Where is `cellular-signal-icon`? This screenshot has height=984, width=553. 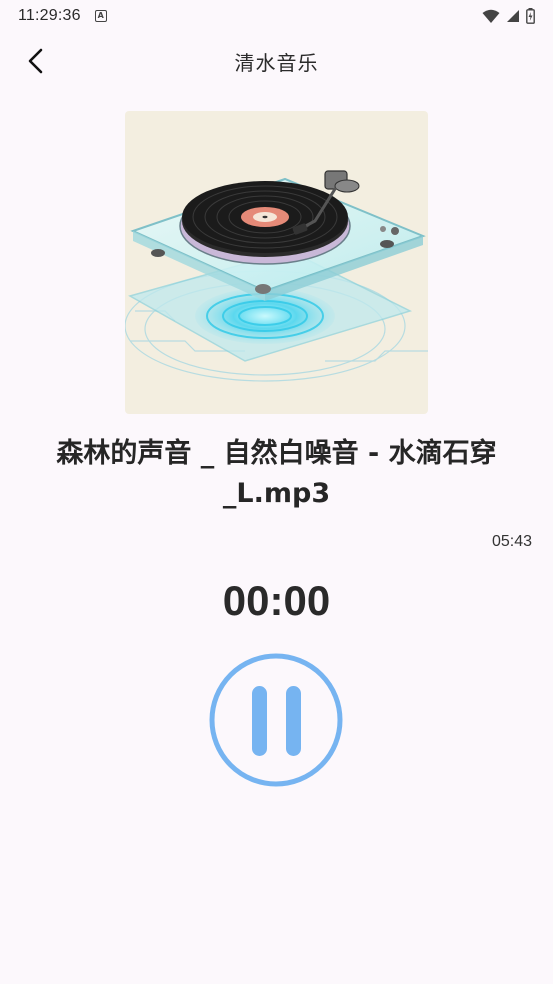 cellular-signal-icon is located at coordinates (513, 16).